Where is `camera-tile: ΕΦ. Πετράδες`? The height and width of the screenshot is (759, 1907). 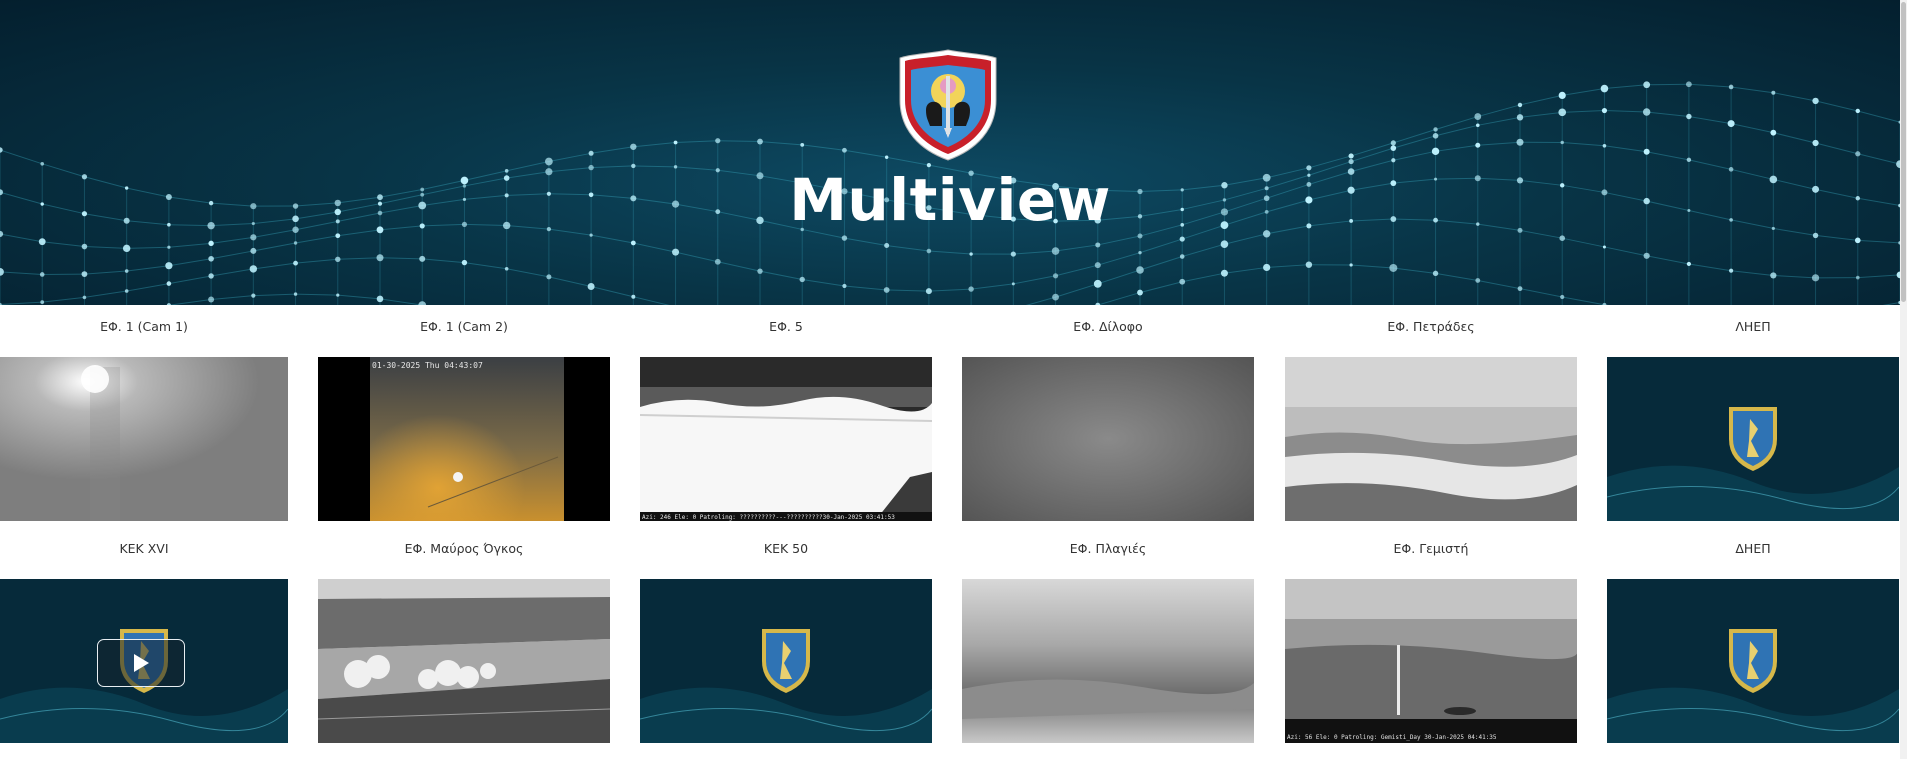
camera-tile: ΕΦ. Πετράδες is located at coordinates (1431, 420).